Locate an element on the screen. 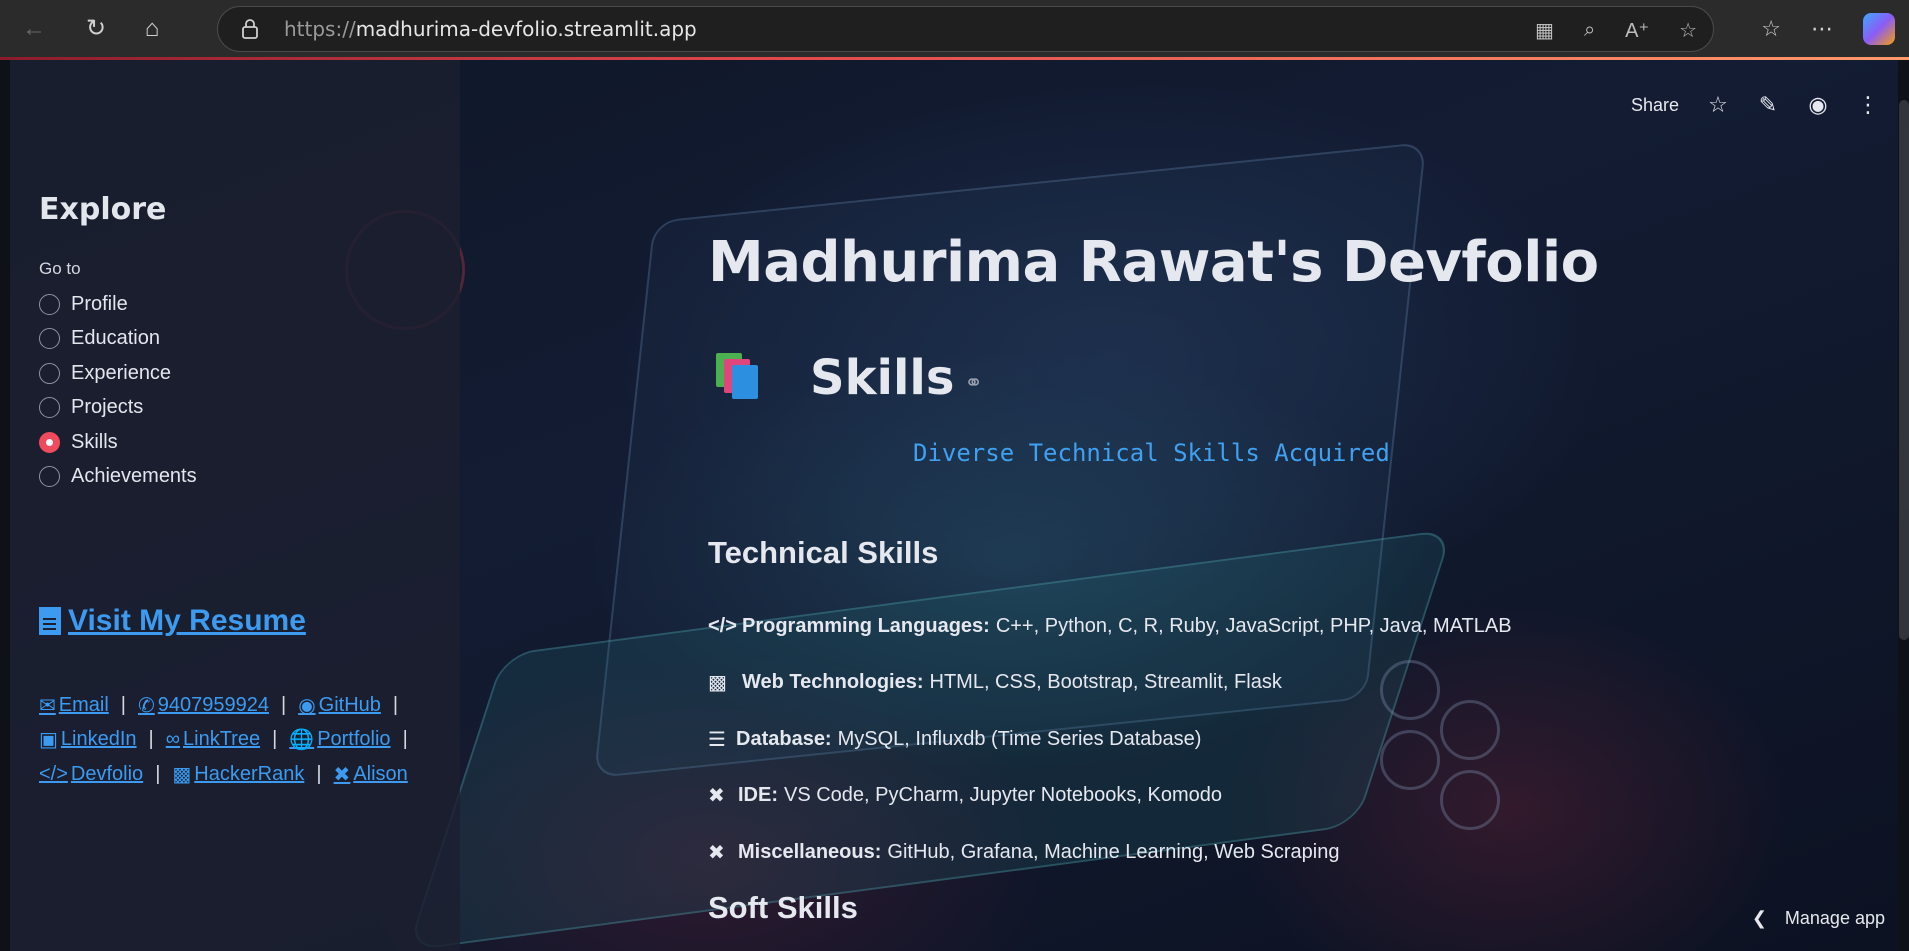 The image size is (1909, 951). email-link: ✉ Email is located at coordinates (74, 705).